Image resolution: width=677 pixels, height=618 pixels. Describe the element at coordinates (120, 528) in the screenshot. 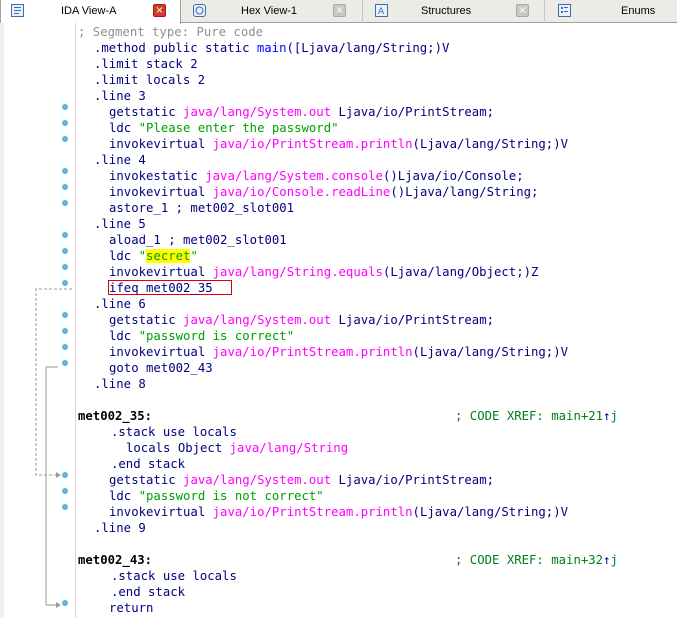

I see `code-line: .line 9` at that location.